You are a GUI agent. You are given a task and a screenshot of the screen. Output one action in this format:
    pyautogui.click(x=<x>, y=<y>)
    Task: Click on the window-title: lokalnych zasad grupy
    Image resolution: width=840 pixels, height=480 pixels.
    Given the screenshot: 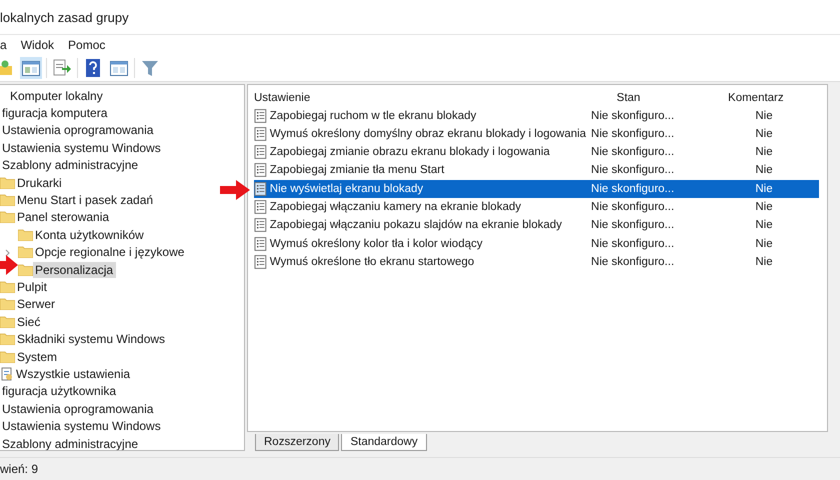 What is the action you would take?
    pyautogui.click(x=64, y=17)
    